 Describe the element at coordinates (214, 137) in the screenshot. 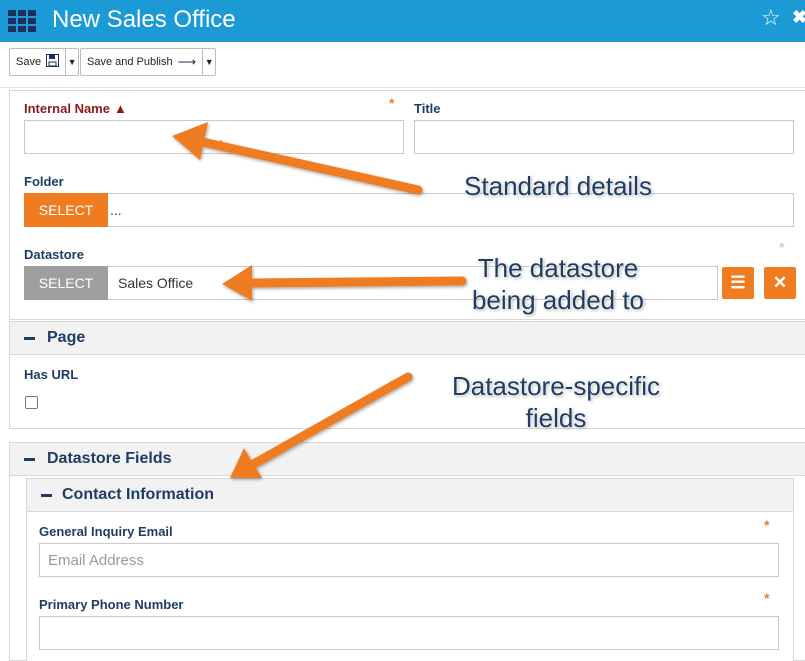

I see `internal-name-input` at that location.